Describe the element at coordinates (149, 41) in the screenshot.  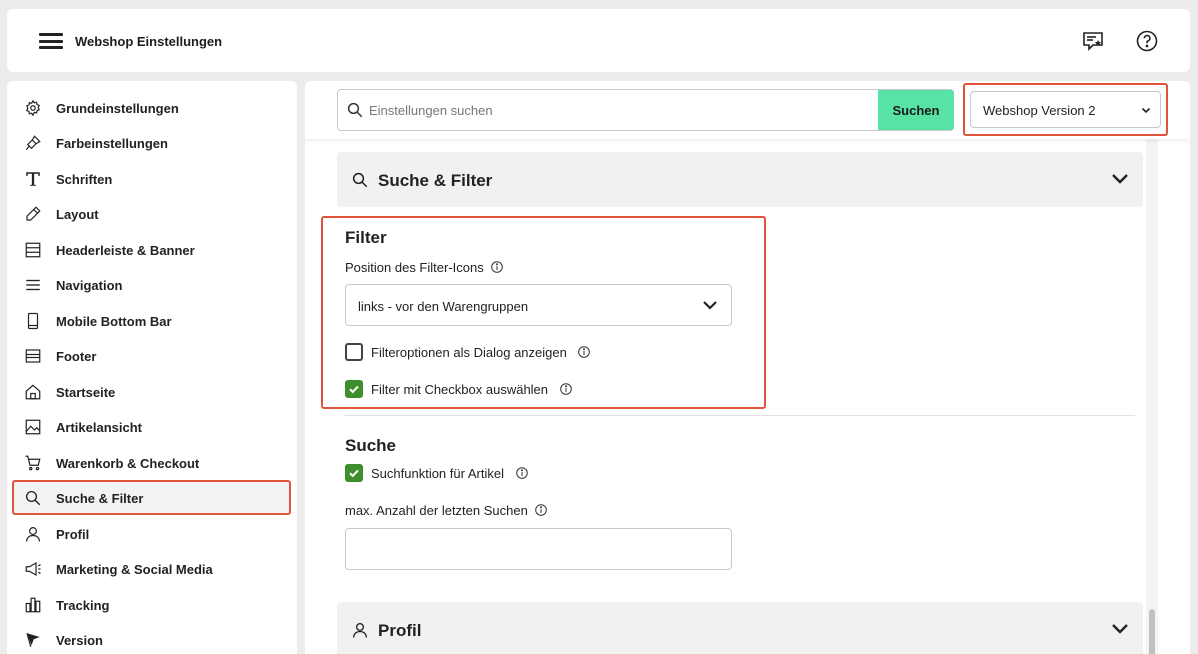
I see `page-title: Webshop Einstellungen` at that location.